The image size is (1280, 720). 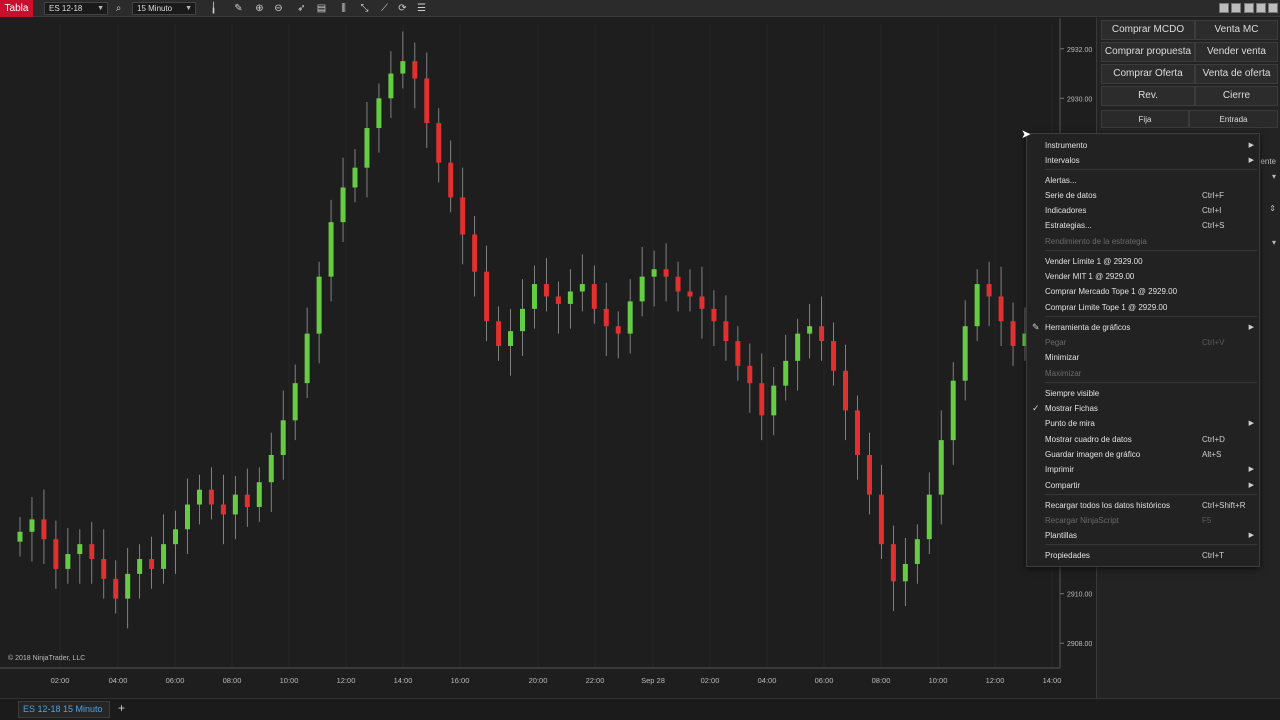 What do you see at coordinates (938, 680) in the screenshot?
I see `x-tick-label: 10:00` at bounding box center [938, 680].